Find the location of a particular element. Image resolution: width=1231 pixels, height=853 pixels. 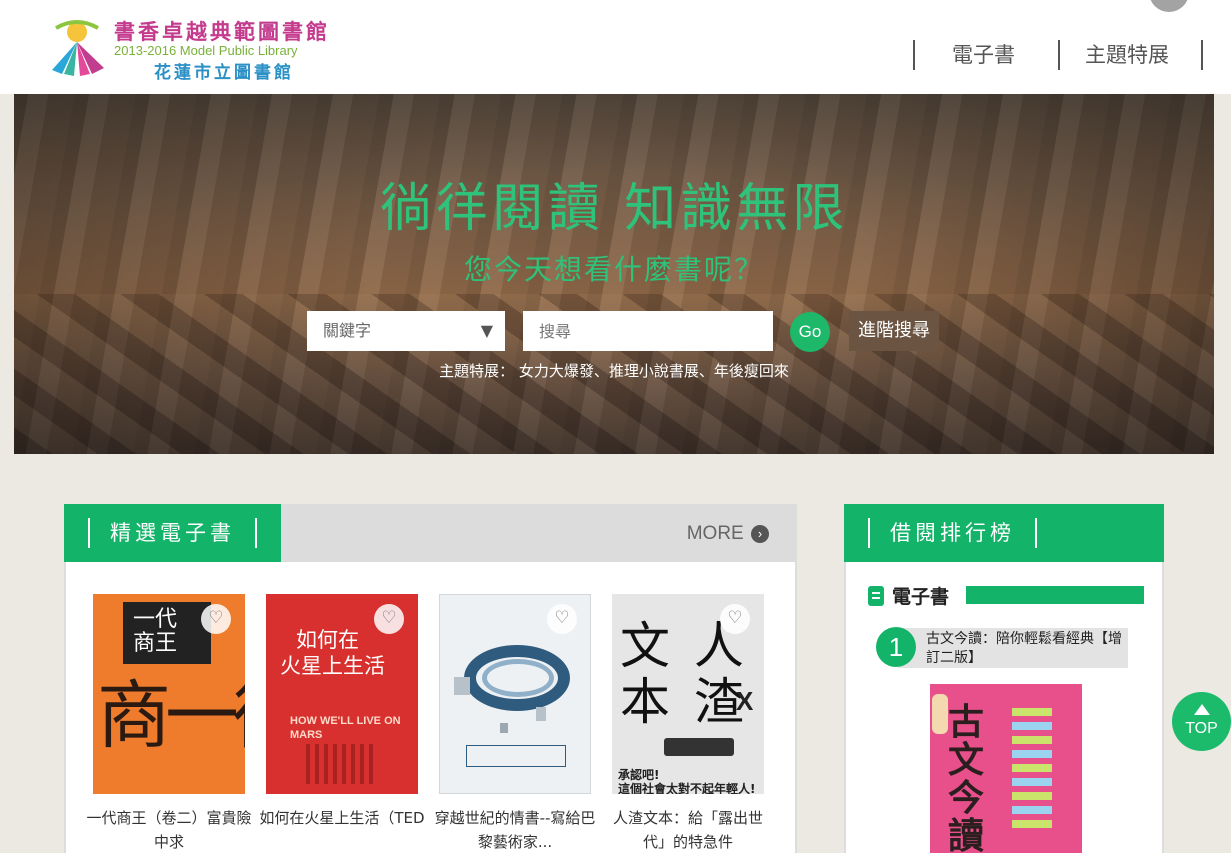

section-underline-bar is located at coordinates (1055, 595).